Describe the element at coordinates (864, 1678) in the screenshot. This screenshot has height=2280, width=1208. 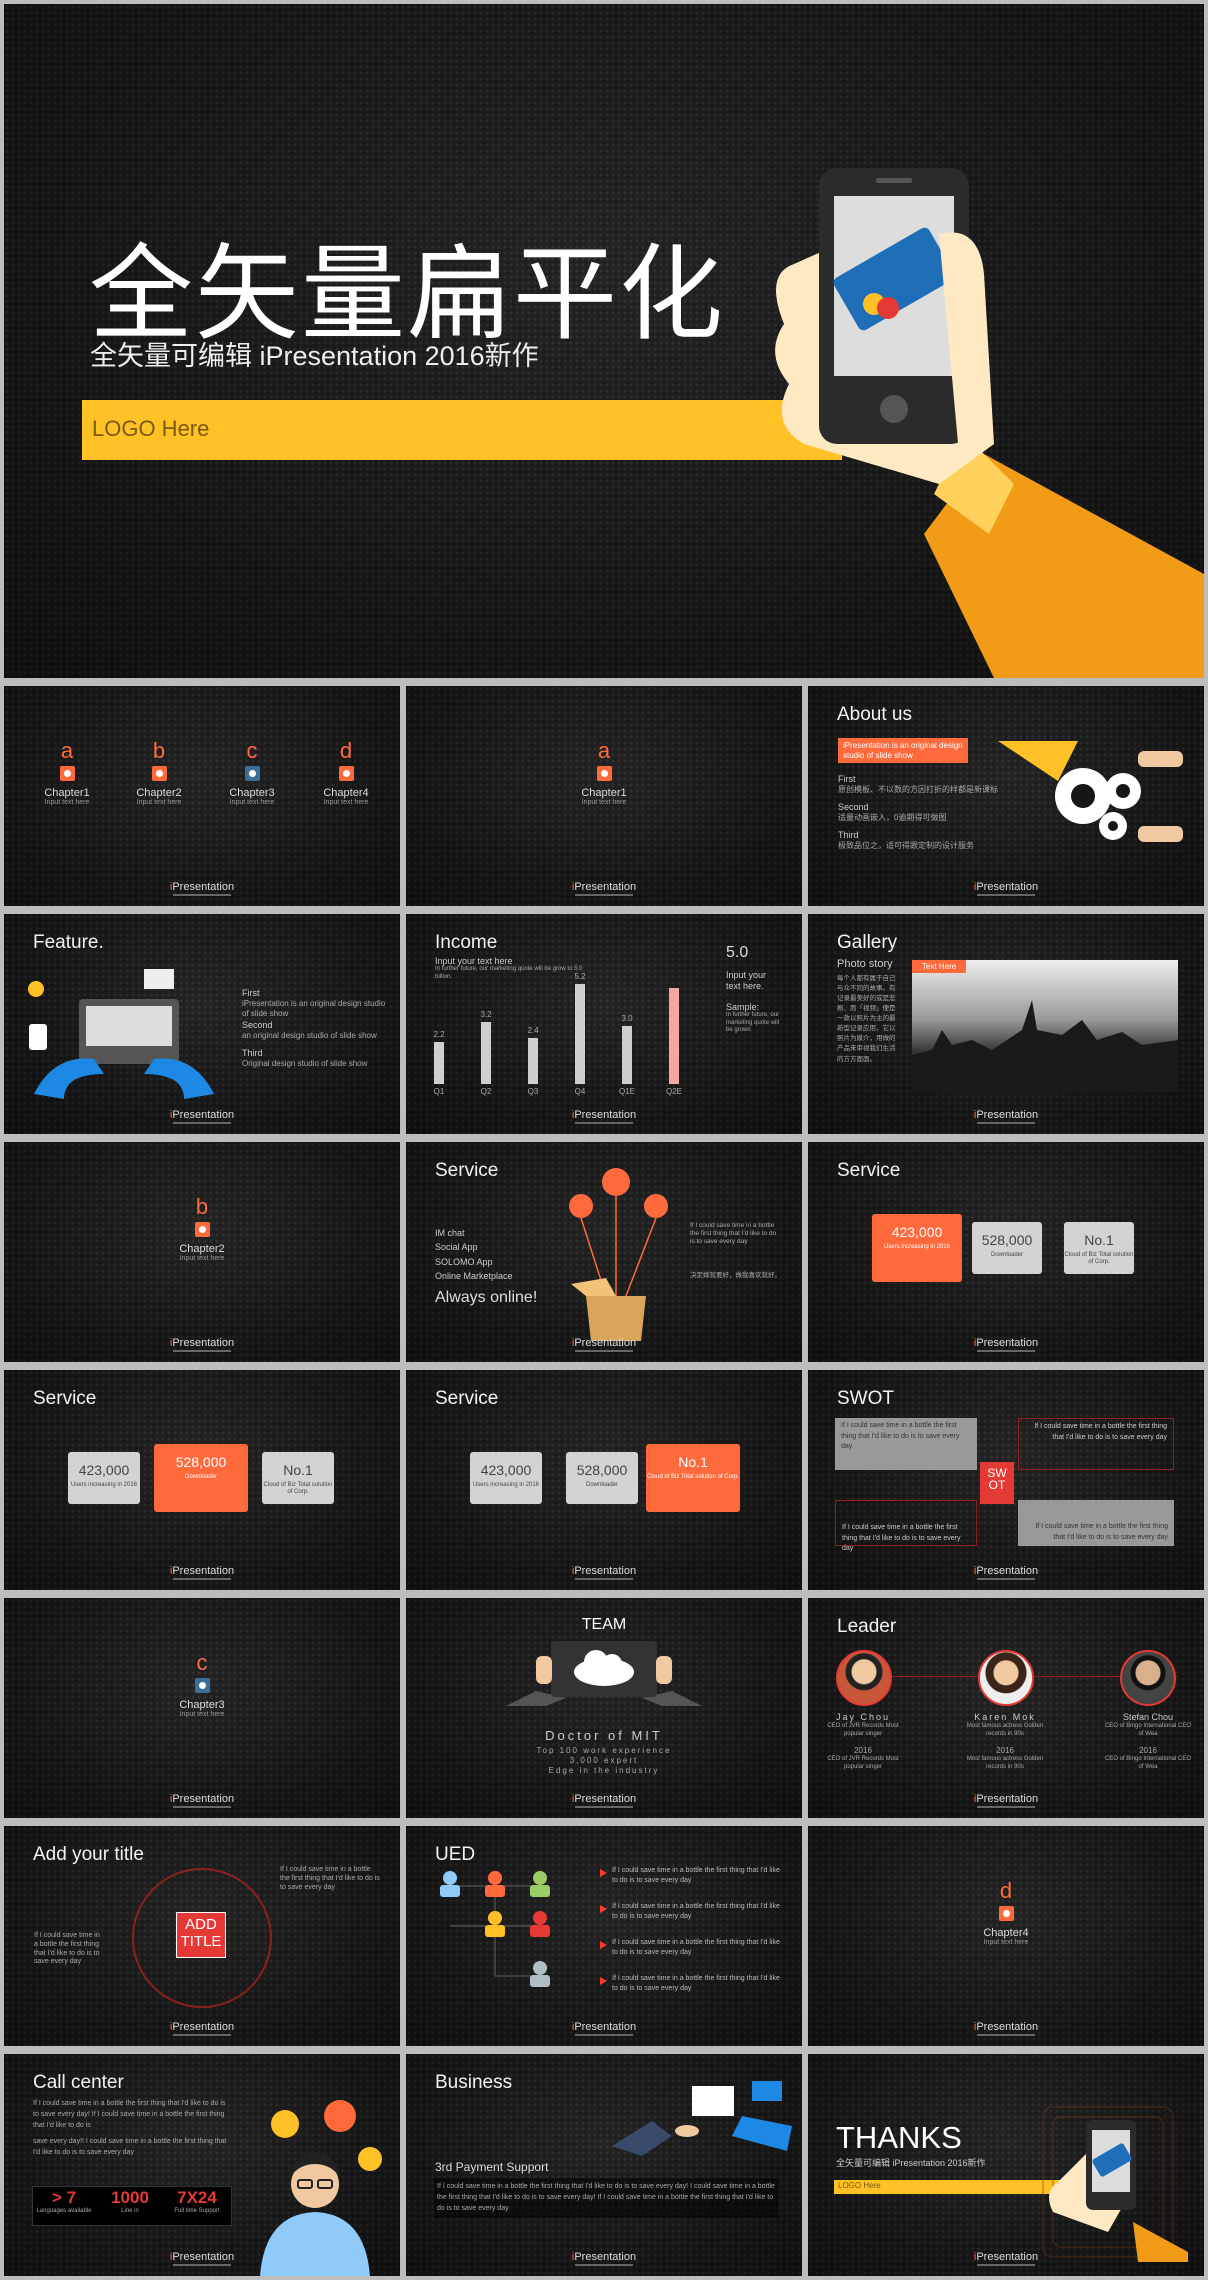
I see `avatar-jay-chou` at that location.